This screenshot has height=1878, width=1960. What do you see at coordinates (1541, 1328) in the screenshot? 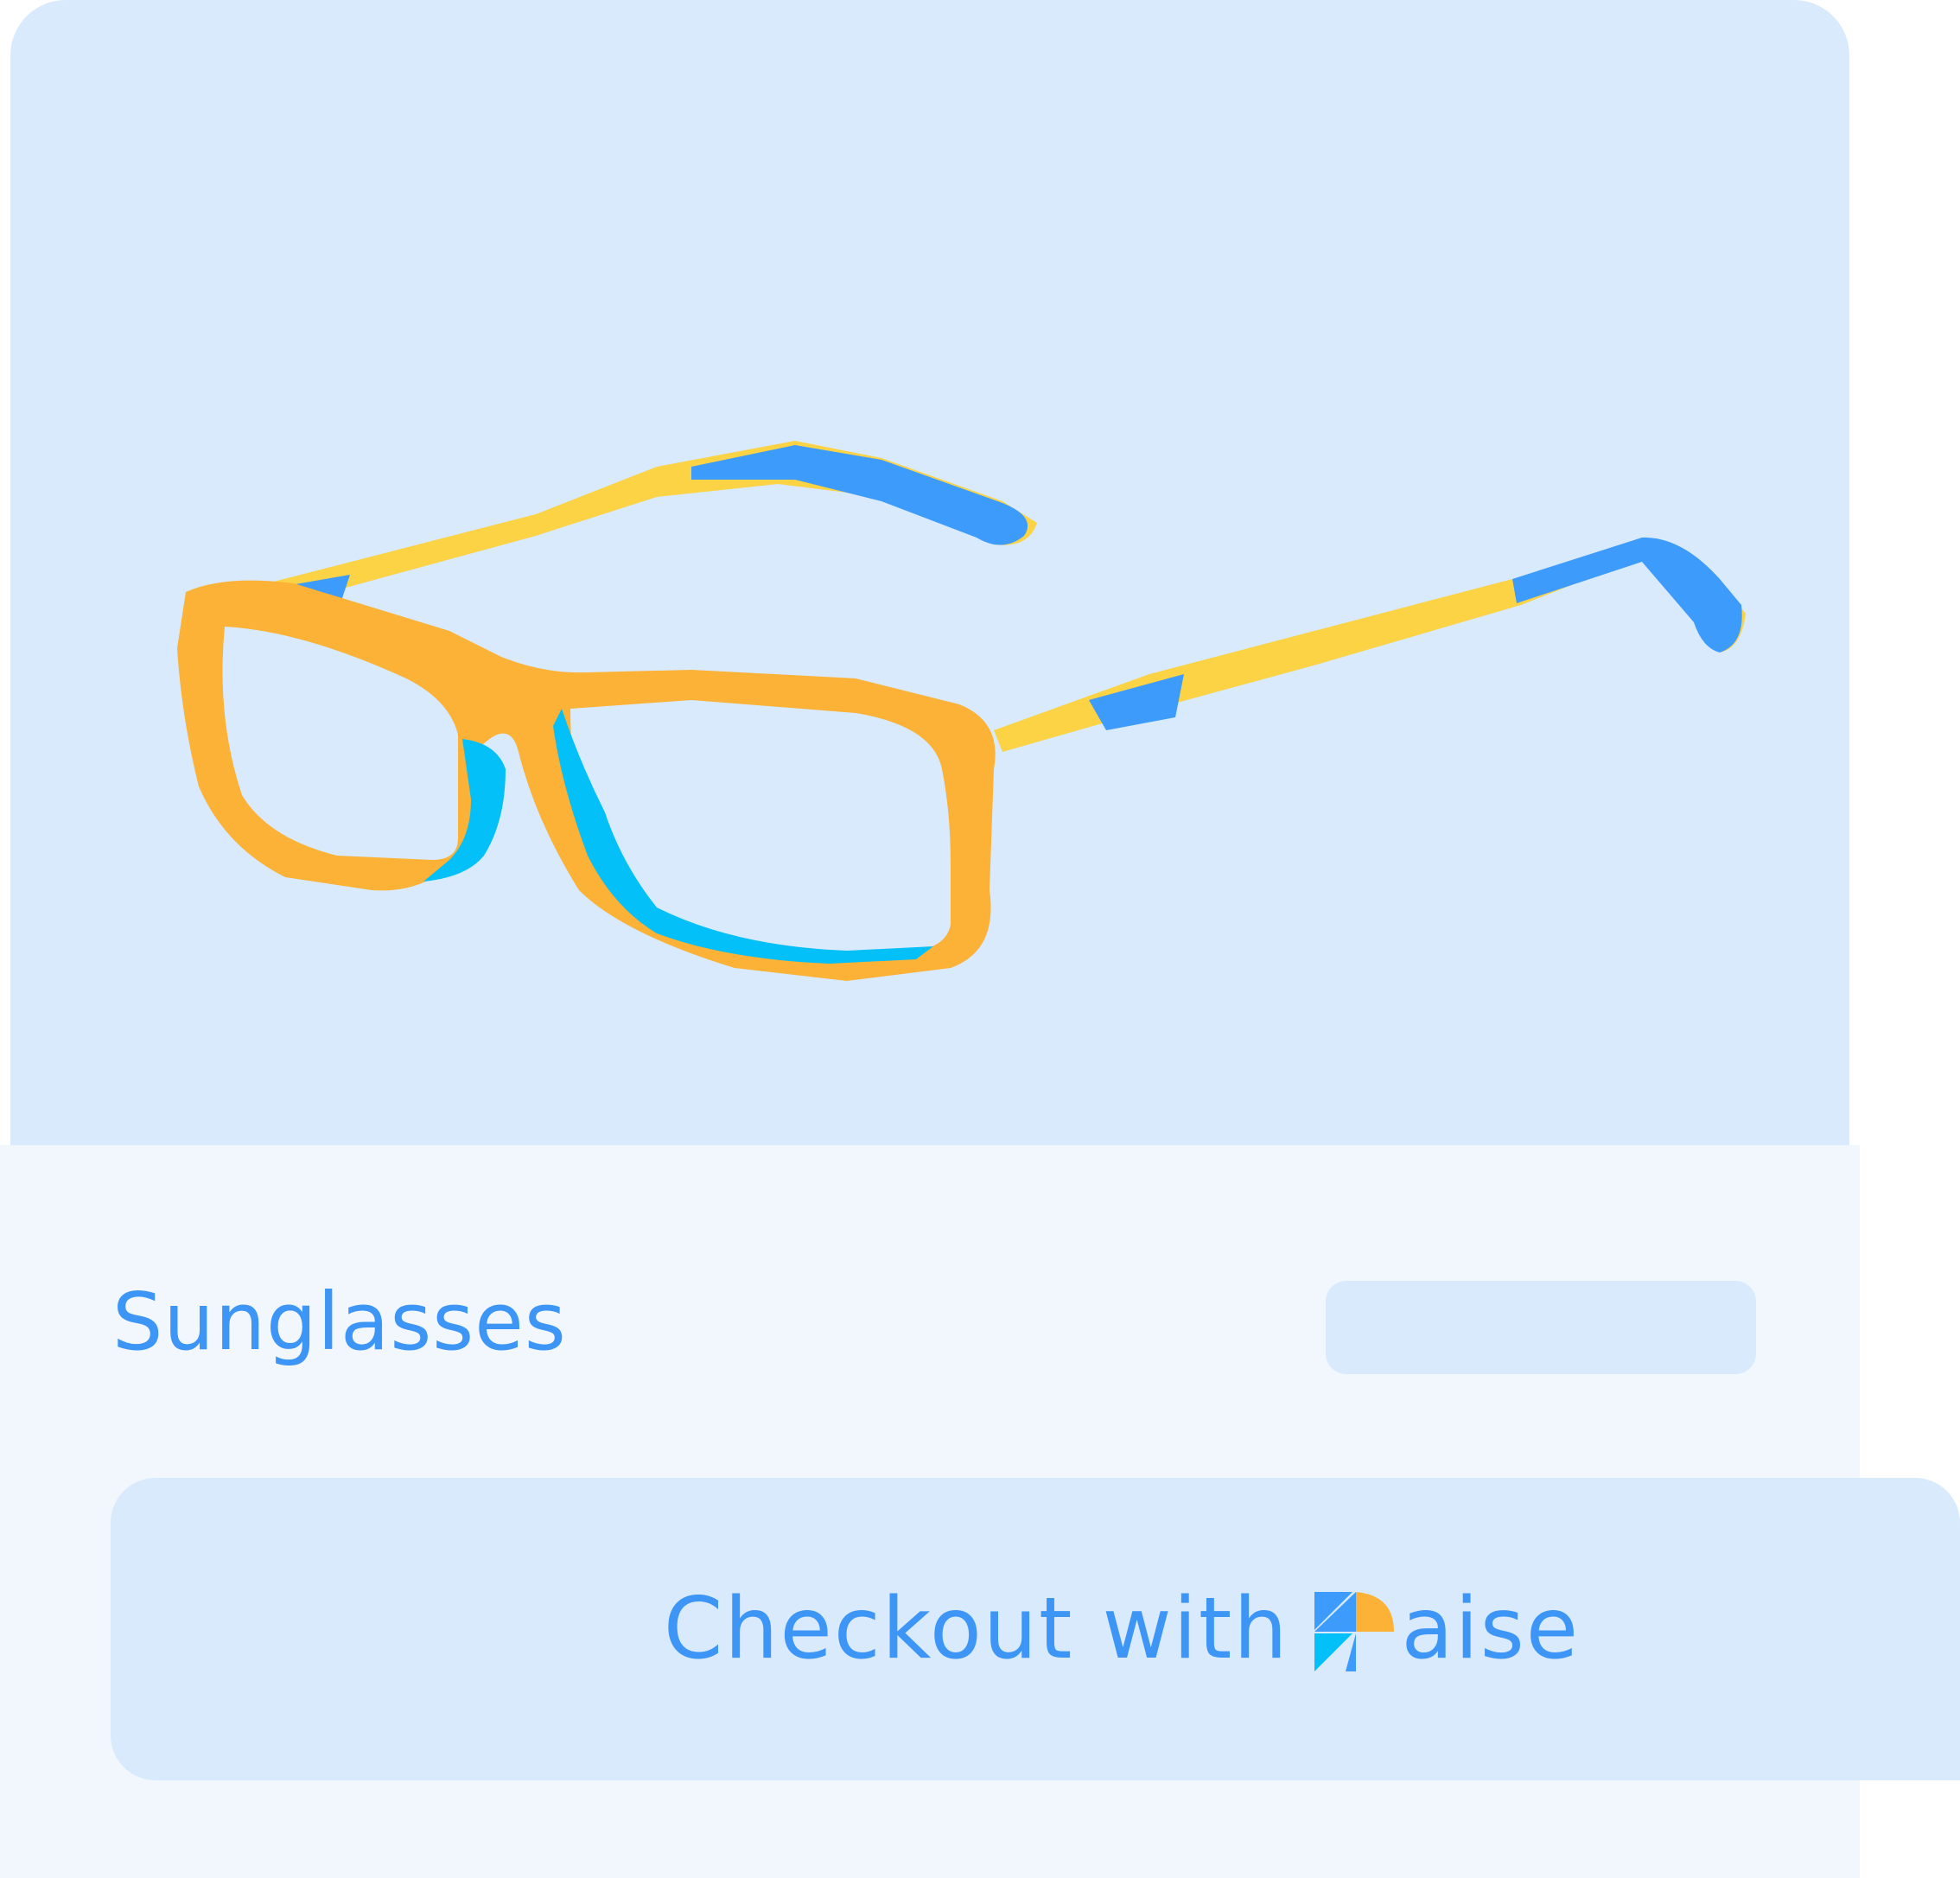
I see `price-placeholder` at bounding box center [1541, 1328].